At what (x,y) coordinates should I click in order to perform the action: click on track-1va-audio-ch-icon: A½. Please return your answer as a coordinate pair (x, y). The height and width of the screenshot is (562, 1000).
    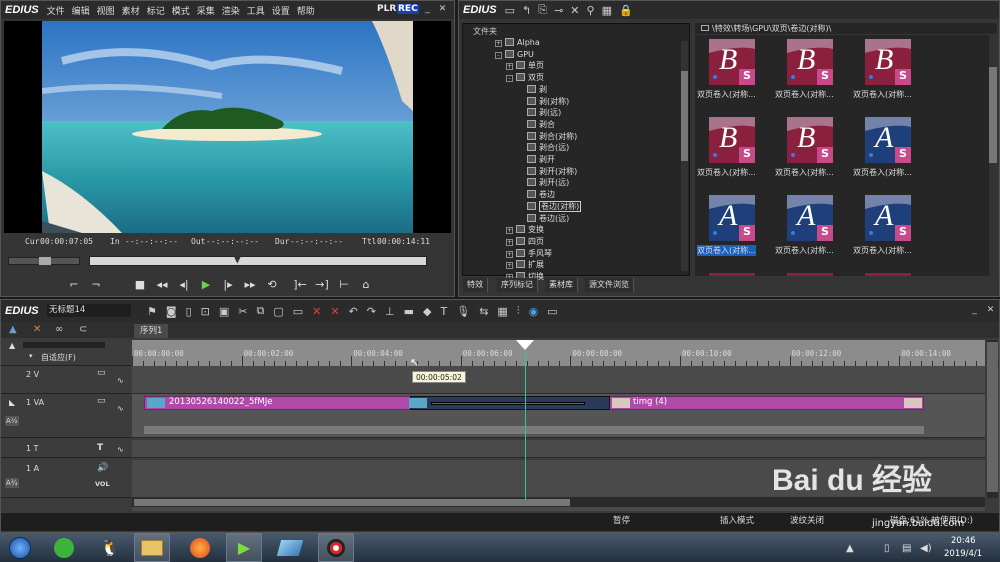
    Looking at the image, I should click on (12, 421).